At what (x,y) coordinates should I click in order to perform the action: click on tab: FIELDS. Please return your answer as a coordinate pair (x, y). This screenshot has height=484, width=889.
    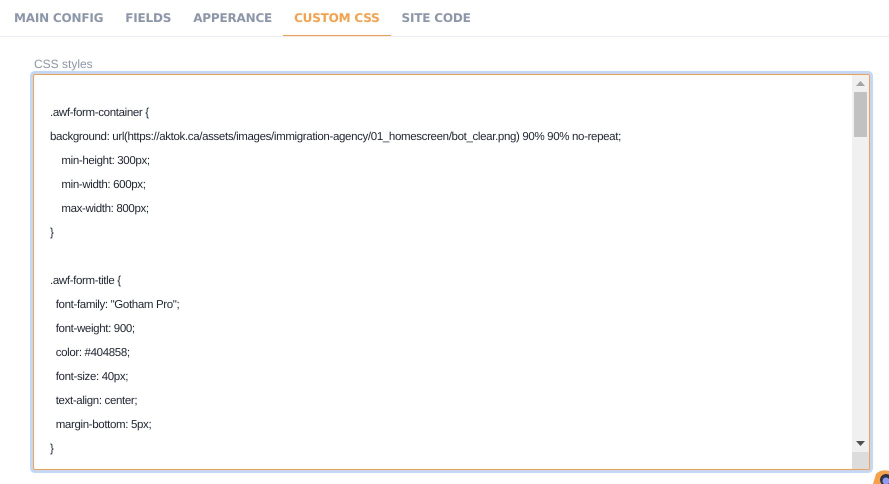
    Looking at the image, I should click on (148, 18).